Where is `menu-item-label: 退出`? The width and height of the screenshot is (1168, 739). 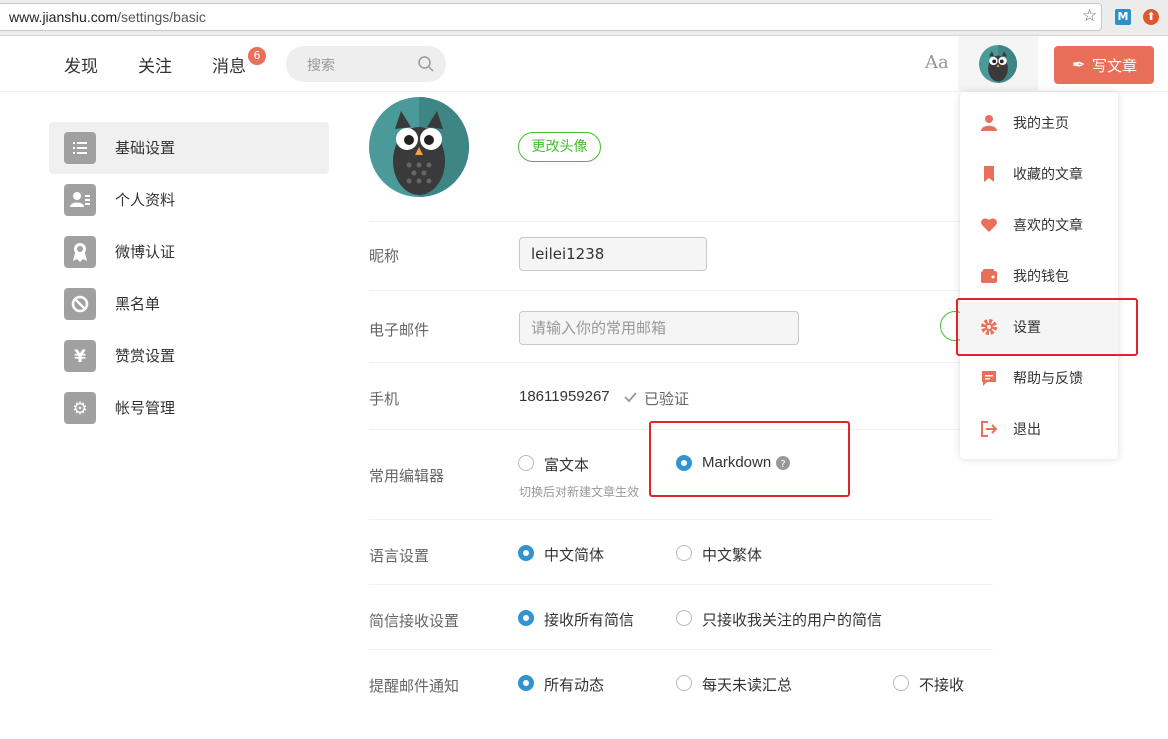
menu-item-label: 退出 is located at coordinates (1027, 430).